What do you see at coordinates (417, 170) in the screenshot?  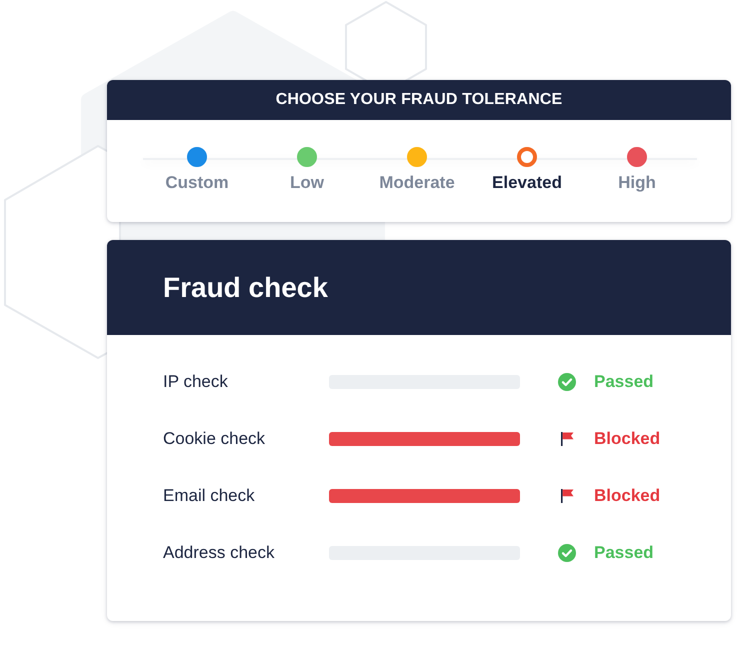 I see `tolerance-option: Moderate` at bounding box center [417, 170].